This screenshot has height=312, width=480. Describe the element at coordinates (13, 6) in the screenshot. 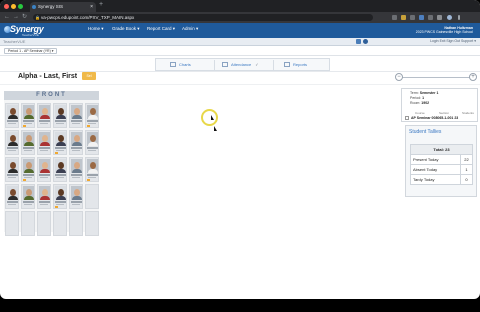

I see `minimize-window-icon` at that location.